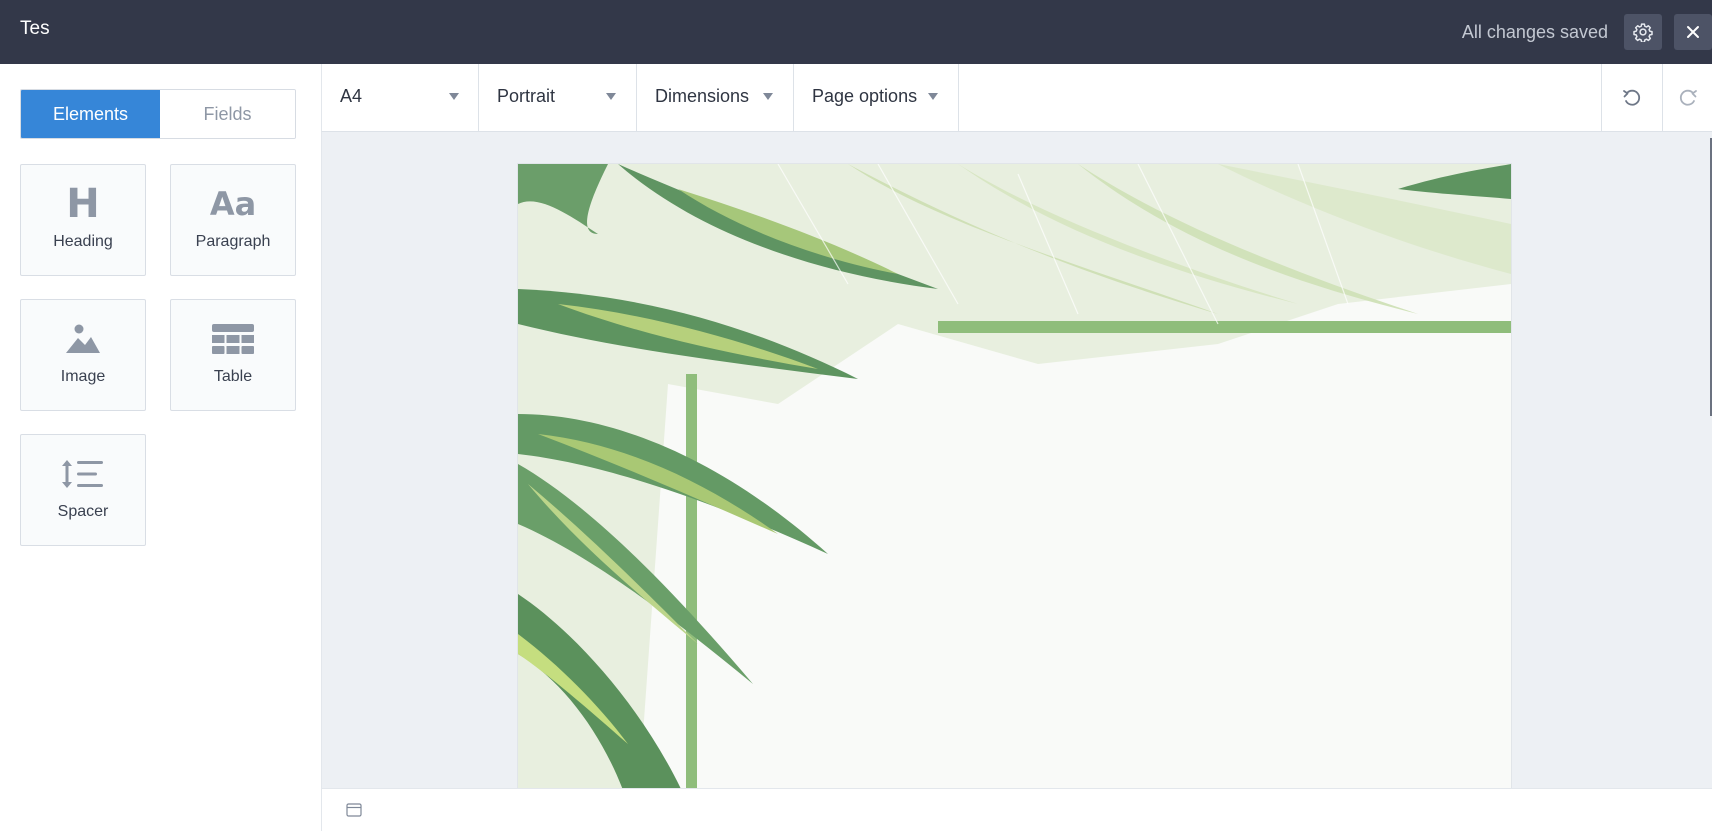  Describe the element at coordinates (233, 204) in the screenshot. I see `paragraph-icon: Aa` at that location.